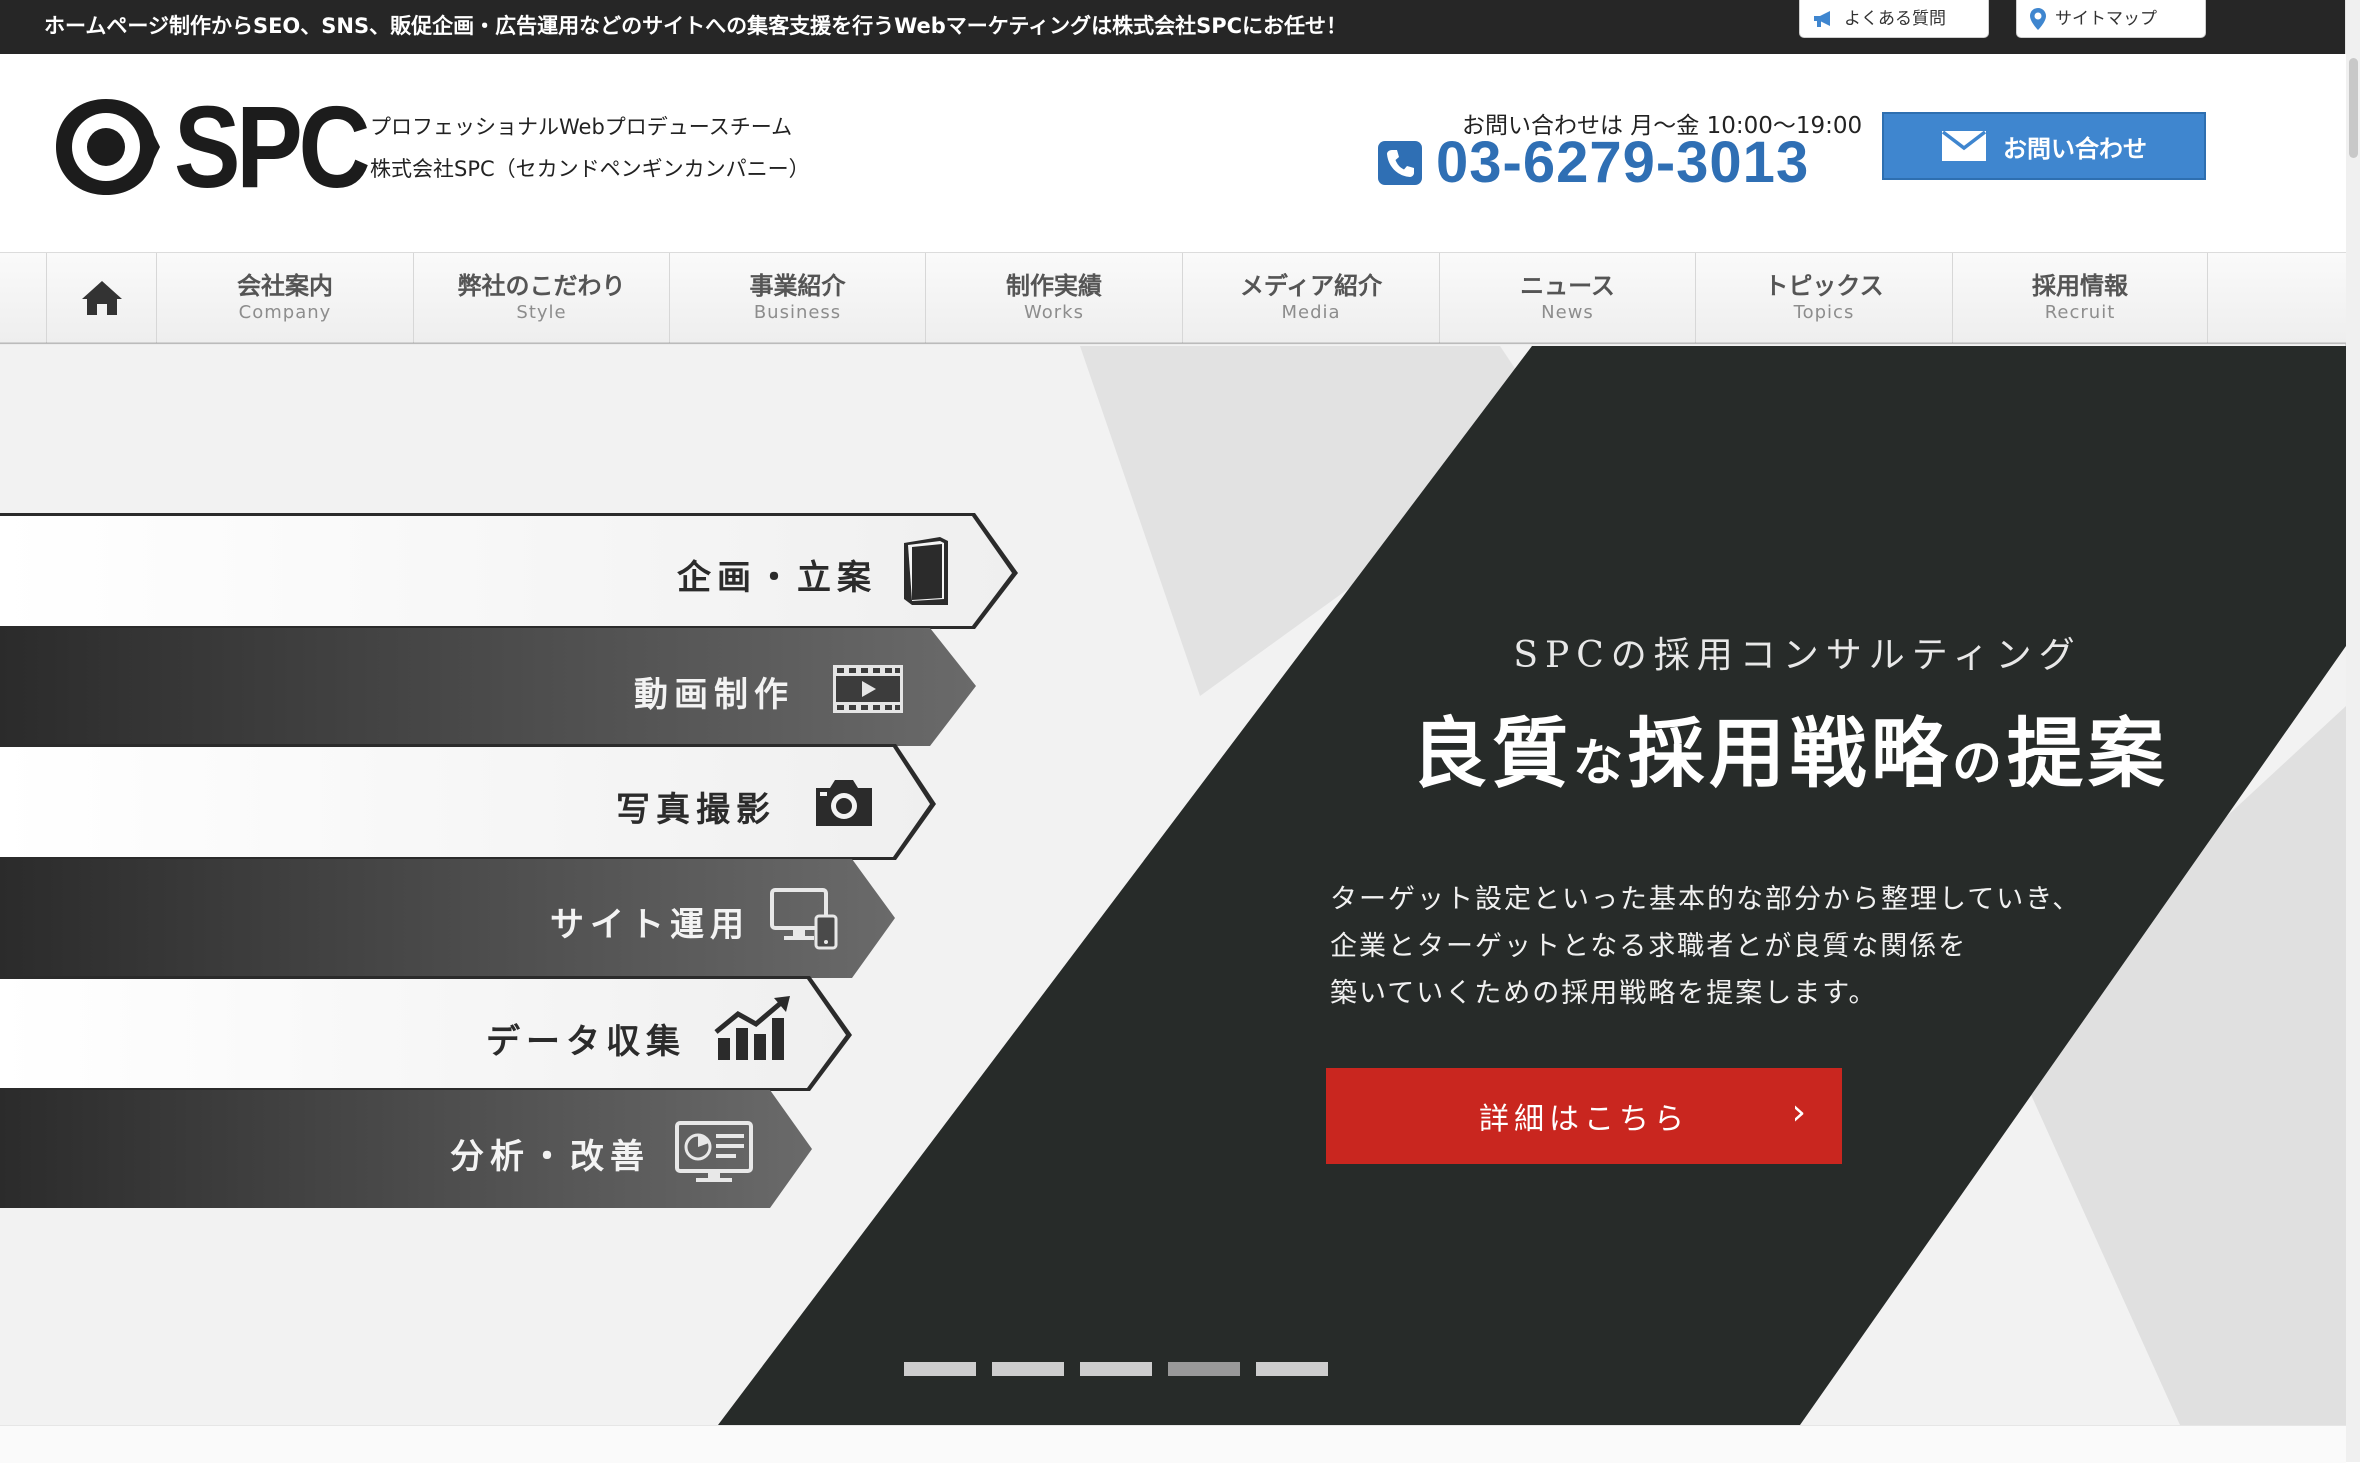 The image size is (2360, 1463). Describe the element at coordinates (2075, 148) in the screenshot. I see `contact-button-label: お問い合わせ` at that location.